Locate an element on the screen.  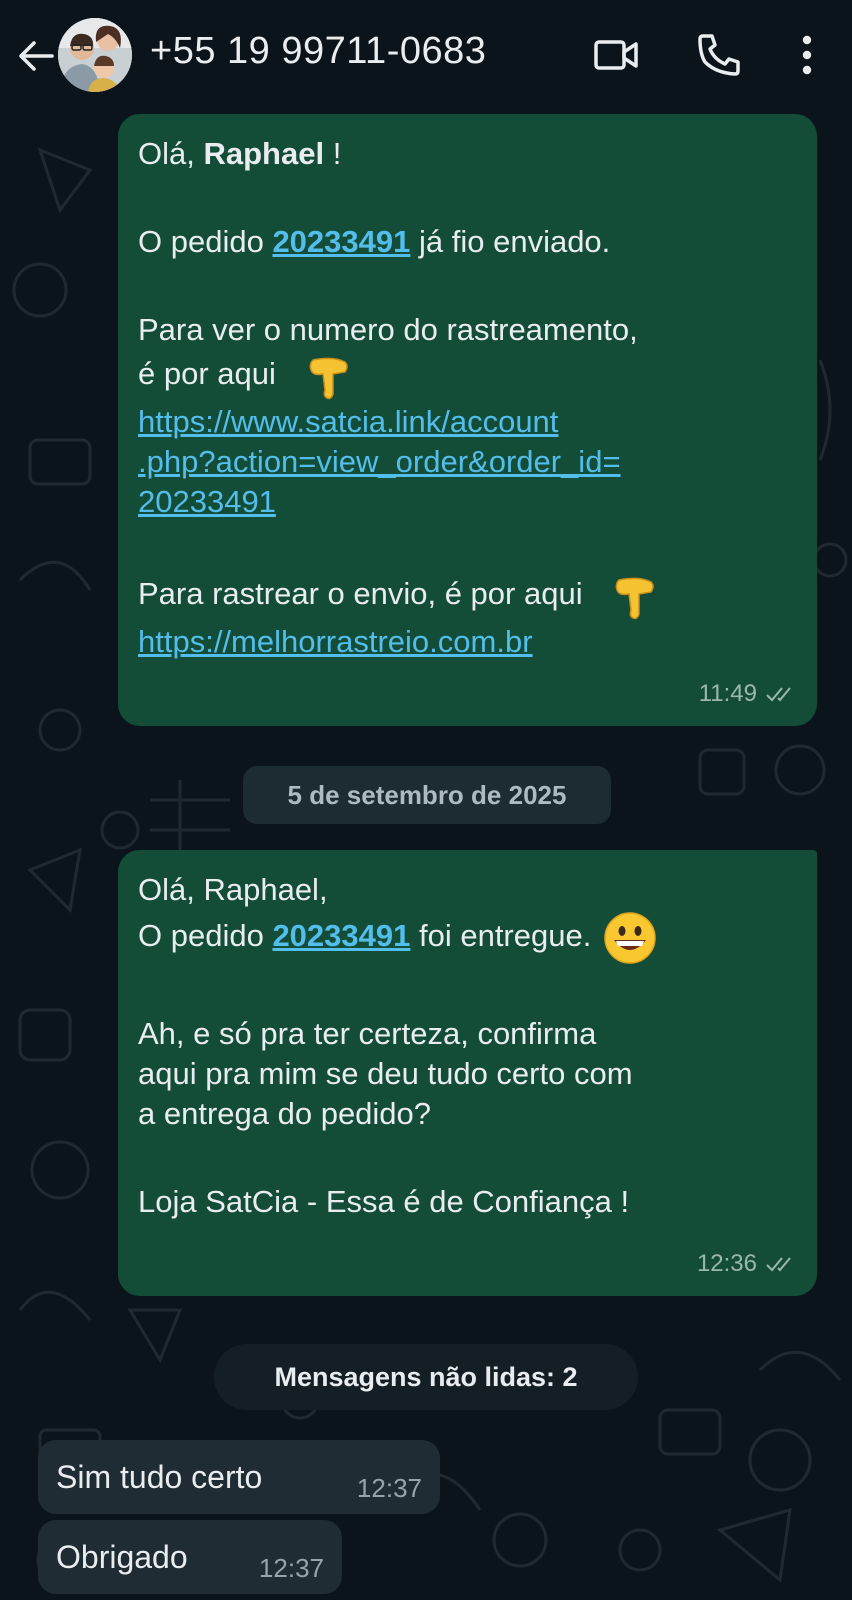
chat-header: +55 19 99711-0683 is located at coordinates (426, 55).